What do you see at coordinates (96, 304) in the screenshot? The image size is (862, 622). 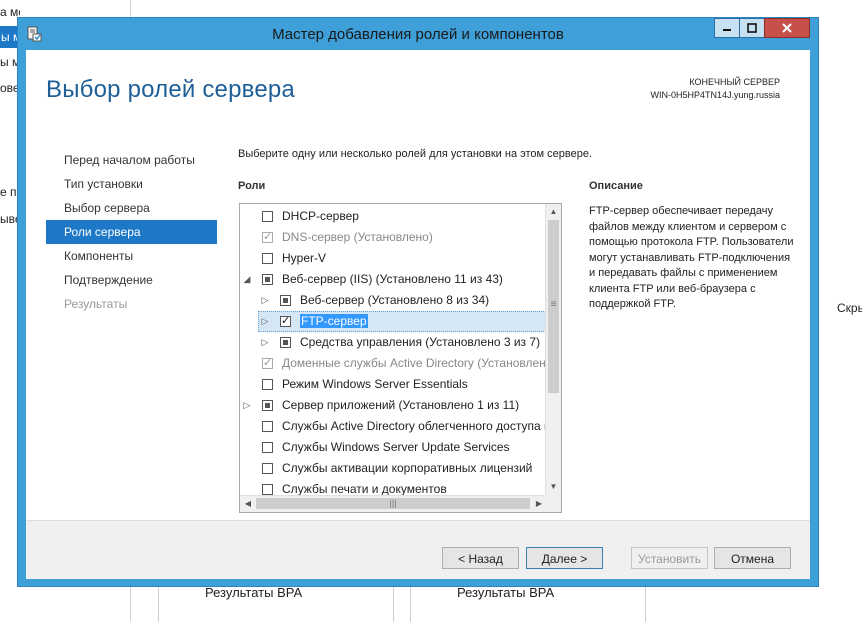 I see `nav-item-results: Результаты` at bounding box center [96, 304].